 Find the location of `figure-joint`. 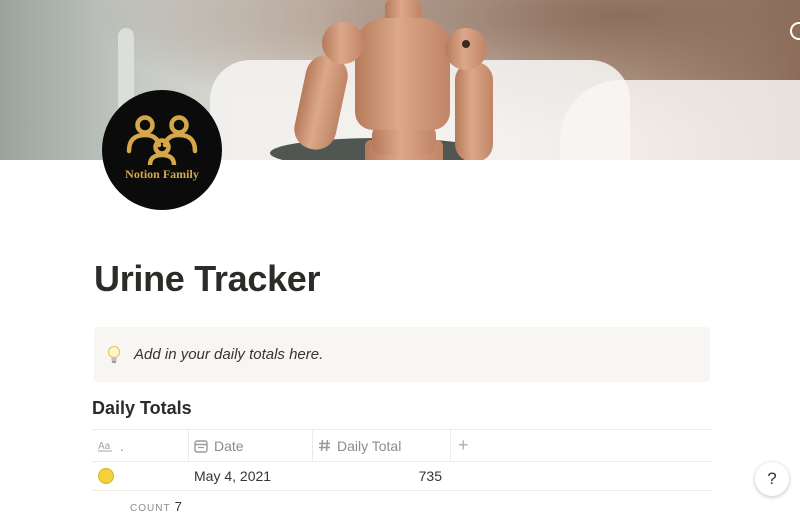

figure-joint is located at coordinates (466, 44).